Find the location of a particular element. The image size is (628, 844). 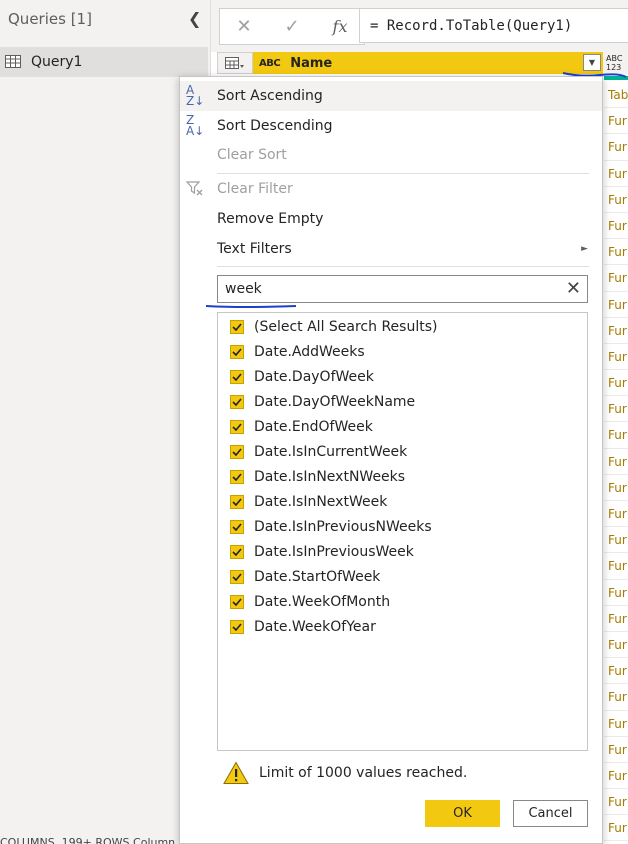

collapse-pane-chevron-icon: ❮ is located at coordinates (194, 18).